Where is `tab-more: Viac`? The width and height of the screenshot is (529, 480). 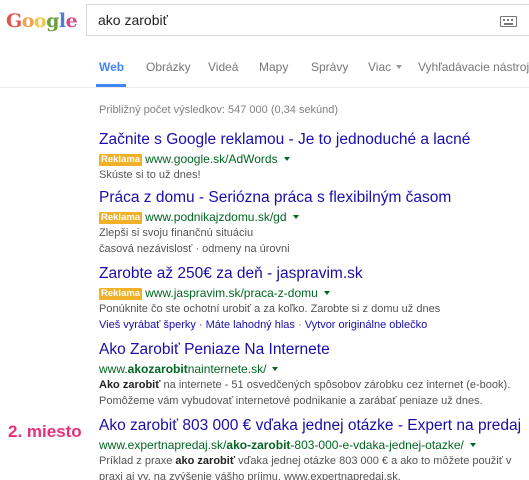 tab-more: Viac is located at coordinates (385, 67).